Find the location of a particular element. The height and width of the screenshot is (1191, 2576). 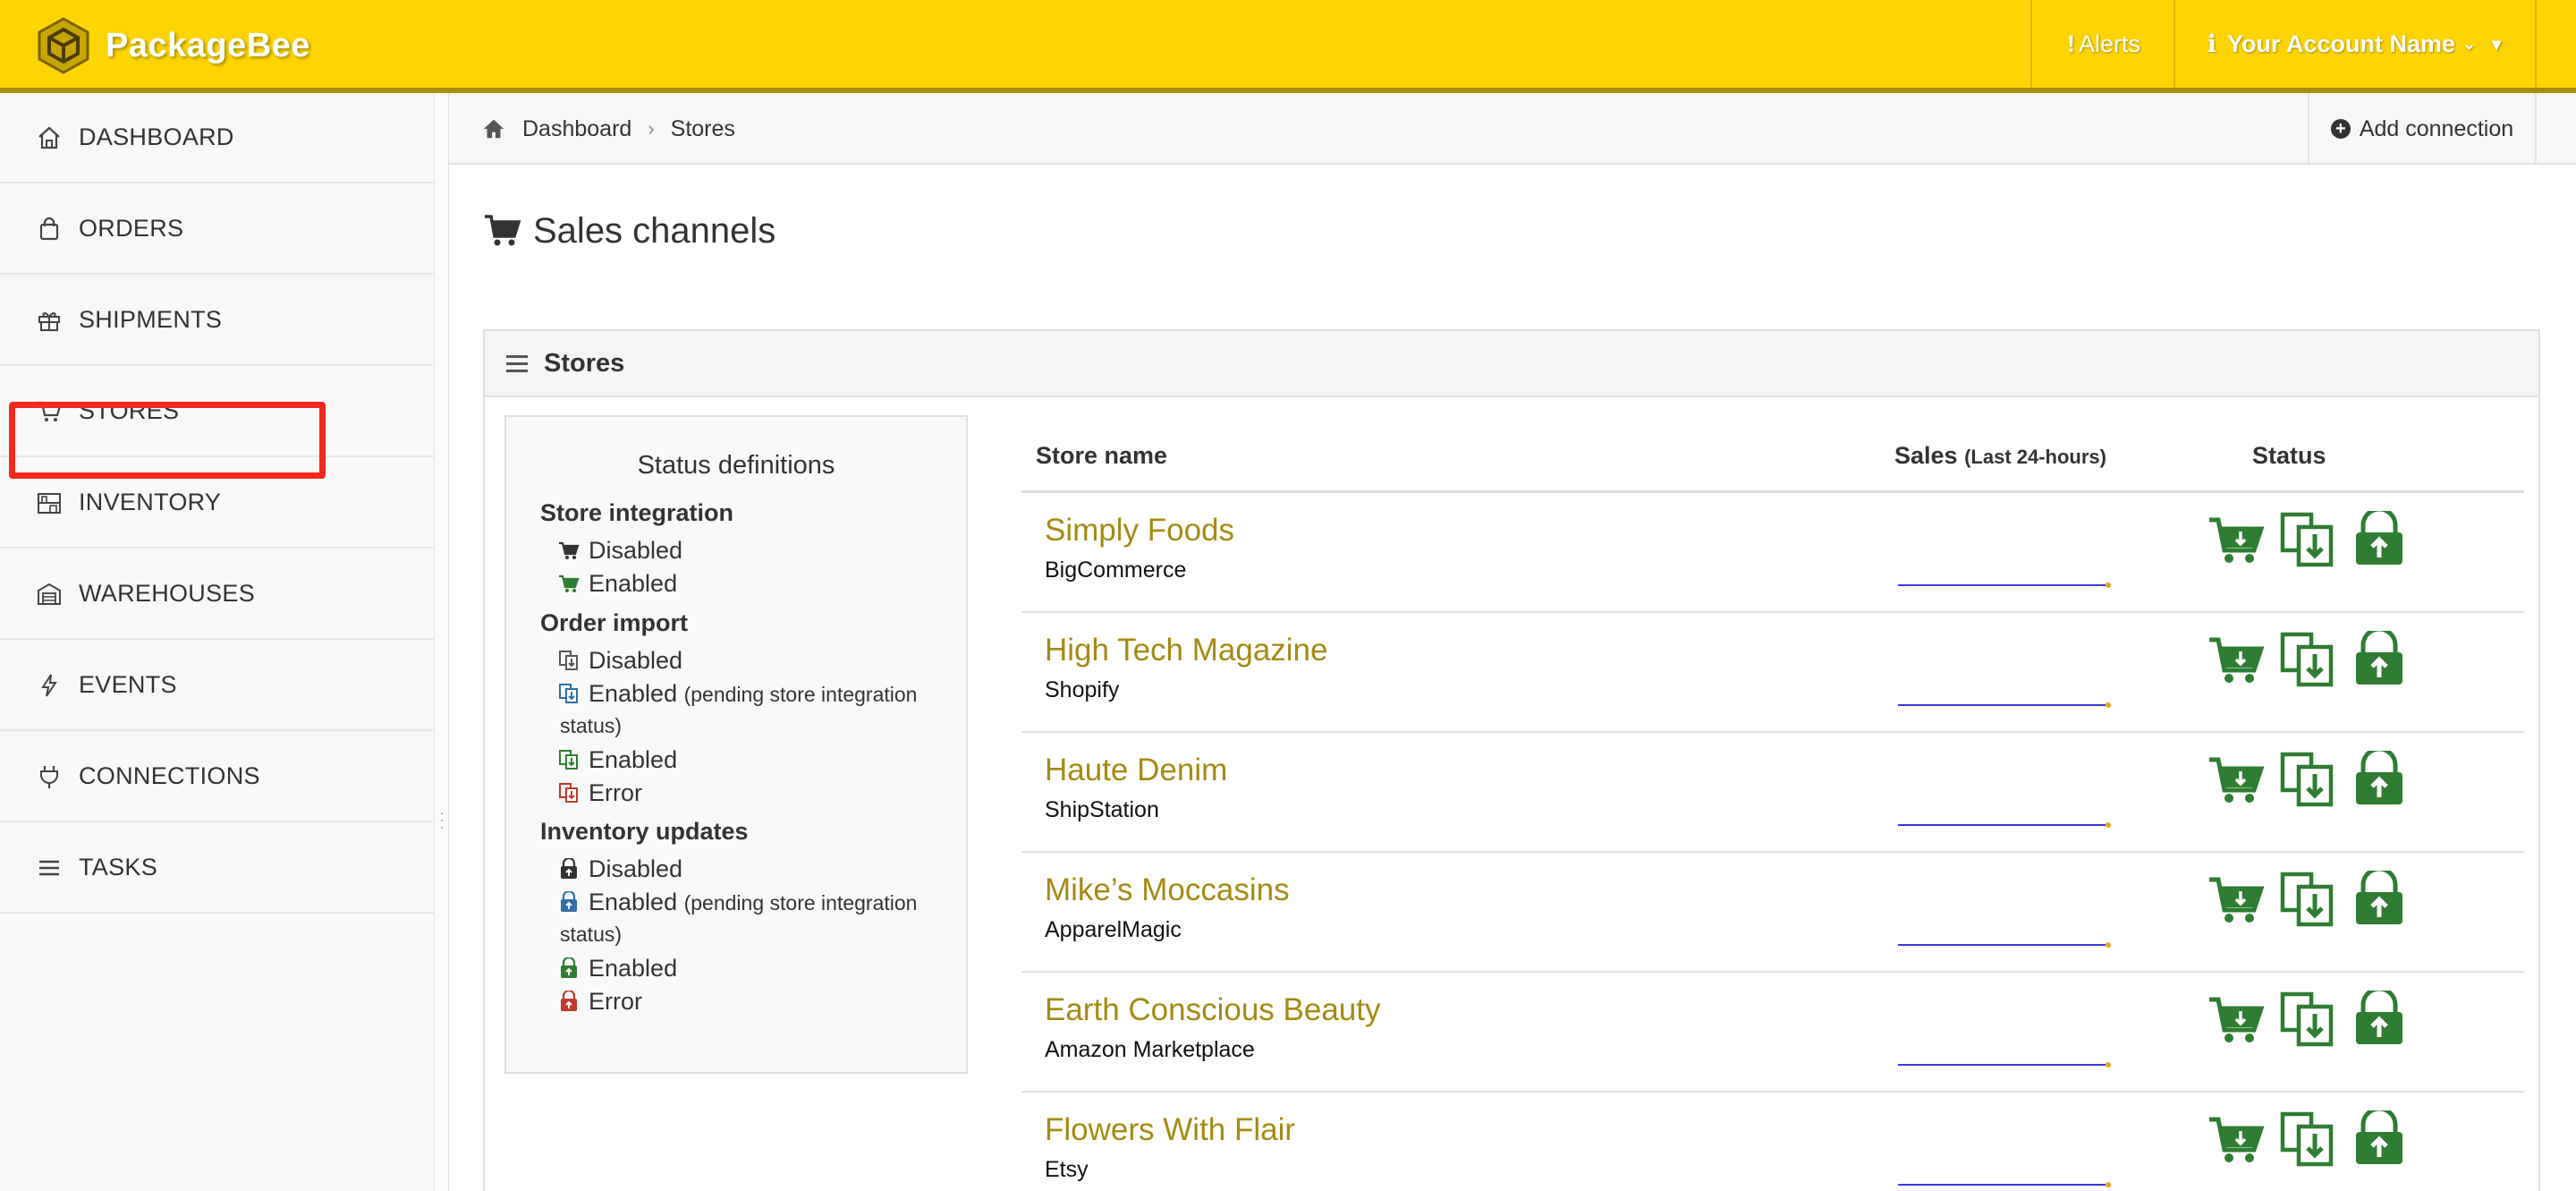

sidebar-item-tasks: TASKS is located at coordinates (217, 868).